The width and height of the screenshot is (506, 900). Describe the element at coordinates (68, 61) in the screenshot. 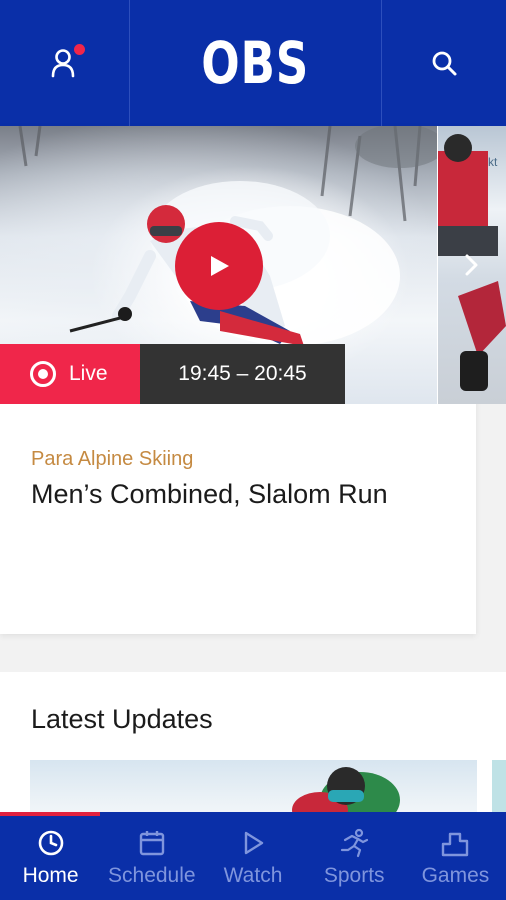

I see `user-icon` at that location.